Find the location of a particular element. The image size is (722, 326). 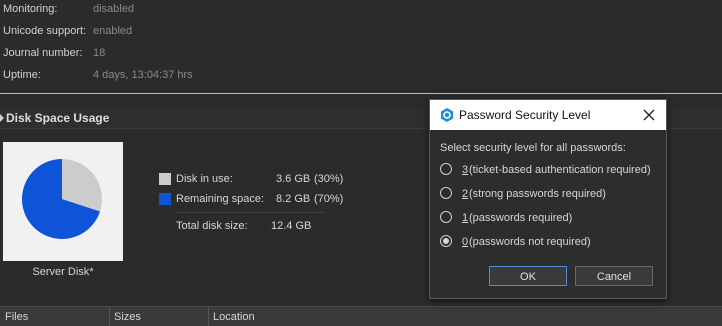

info-value: 4 days, 13:04:37 hrs is located at coordinates (143, 75).